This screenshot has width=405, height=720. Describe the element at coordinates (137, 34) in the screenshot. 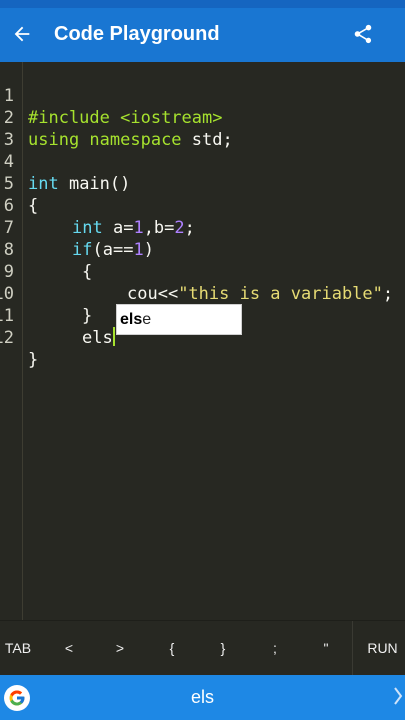

I see `page-title: Code Playground` at that location.